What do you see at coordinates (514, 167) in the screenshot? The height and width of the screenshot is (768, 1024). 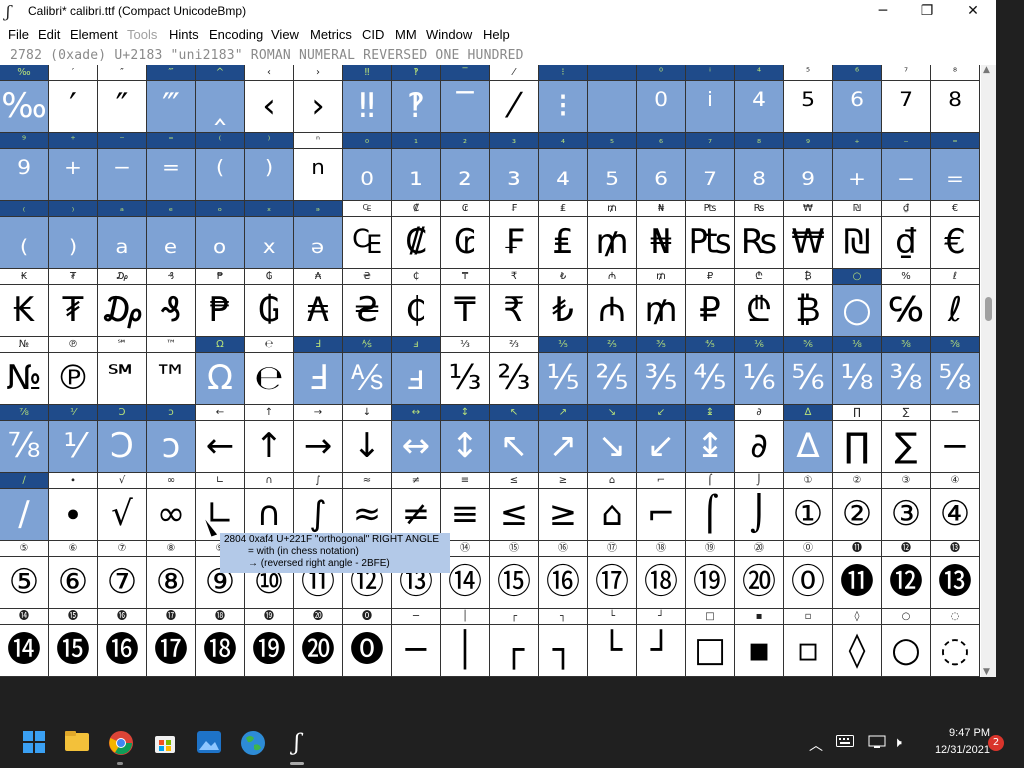 I see `glyph-cell: ₃₃` at bounding box center [514, 167].